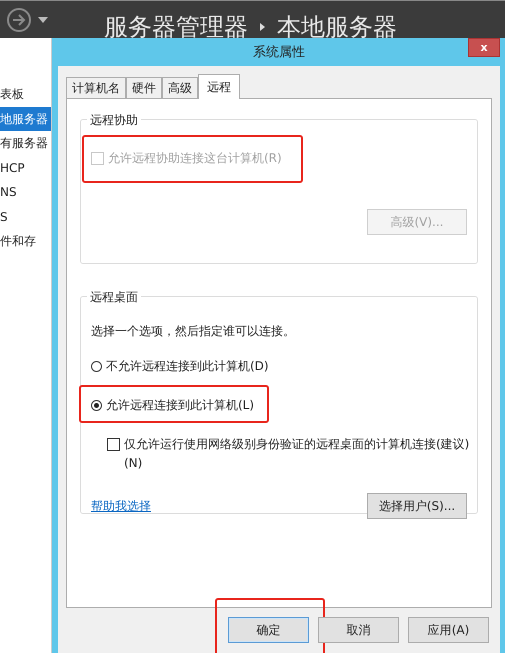 The width and height of the screenshot is (505, 653). Describe the element at coordinates (144, 87) in the screenshot. I see `tab: 硬件` at that location.